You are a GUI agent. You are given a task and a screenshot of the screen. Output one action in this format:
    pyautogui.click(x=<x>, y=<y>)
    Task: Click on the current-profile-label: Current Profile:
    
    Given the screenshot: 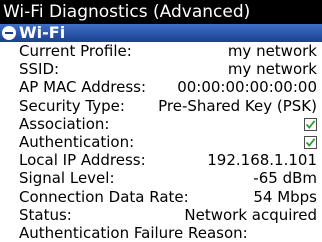 What is the action you would take?
    pyautogui.click(x=75, y=51)
    